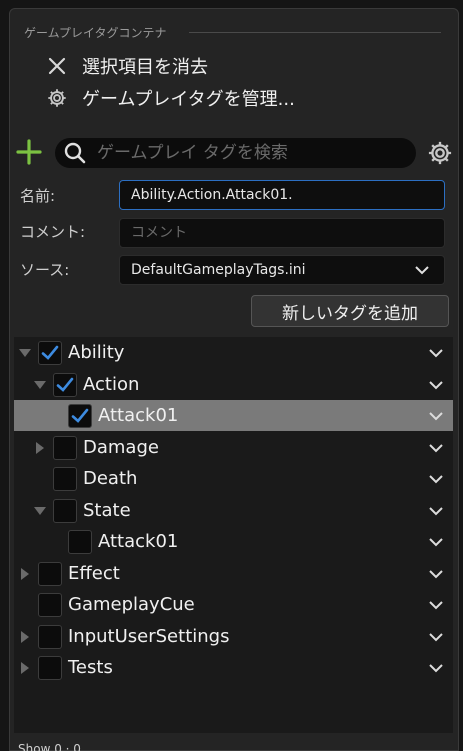 The height and width of the screenshot is (751, 463). I want to click on tag-label: GameplayCue, so click(131, 604).